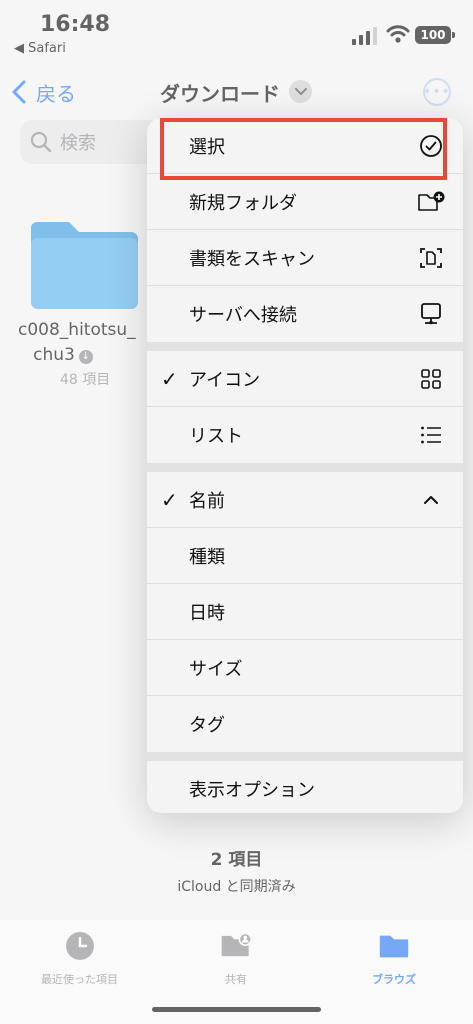  I want to click on menu-item-label: 新規フォルダ, so click(243, 203).